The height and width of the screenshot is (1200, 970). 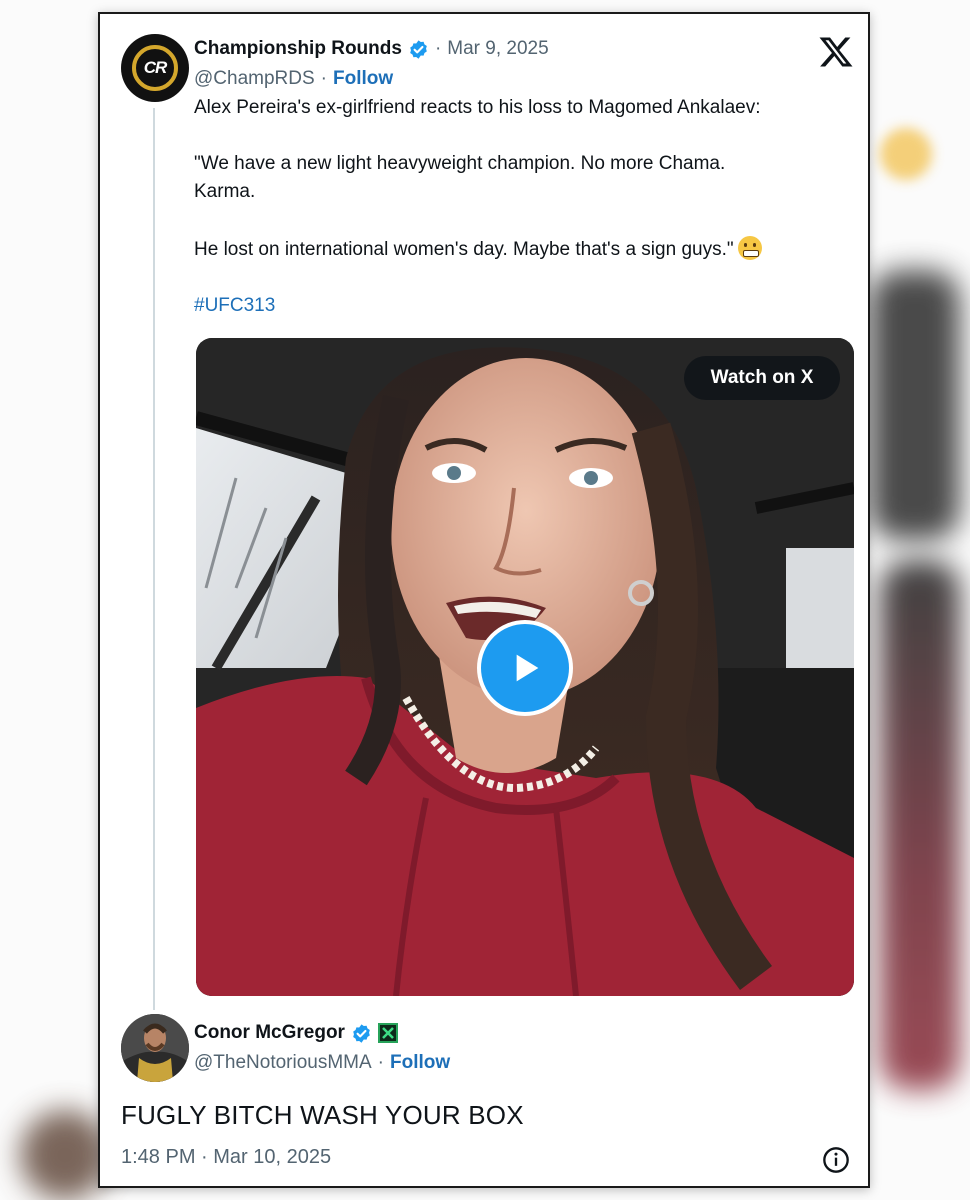 What do you see at coordinates (154, 559) in the screenshot?
I see `thread-connector-line` at bounding box center [154, 559].